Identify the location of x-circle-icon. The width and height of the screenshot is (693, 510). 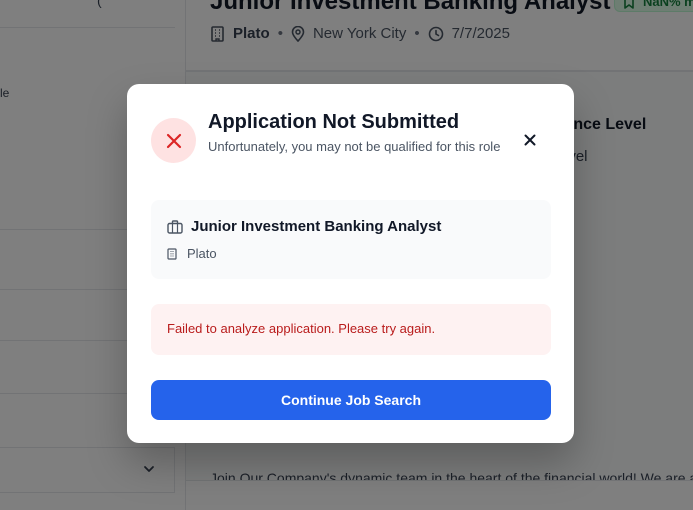
(173, 140).